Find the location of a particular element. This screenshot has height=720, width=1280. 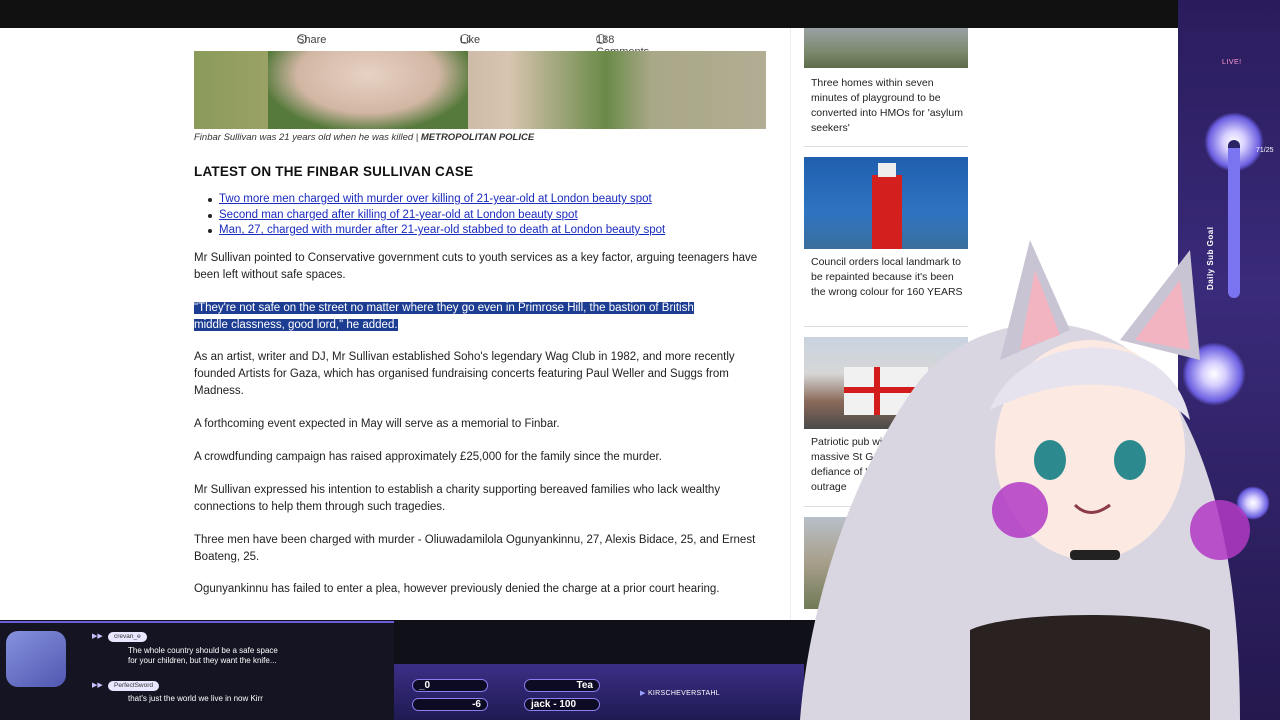

caption-credit: METROPOLITAN POLICE is located at coordinates (477, 137).